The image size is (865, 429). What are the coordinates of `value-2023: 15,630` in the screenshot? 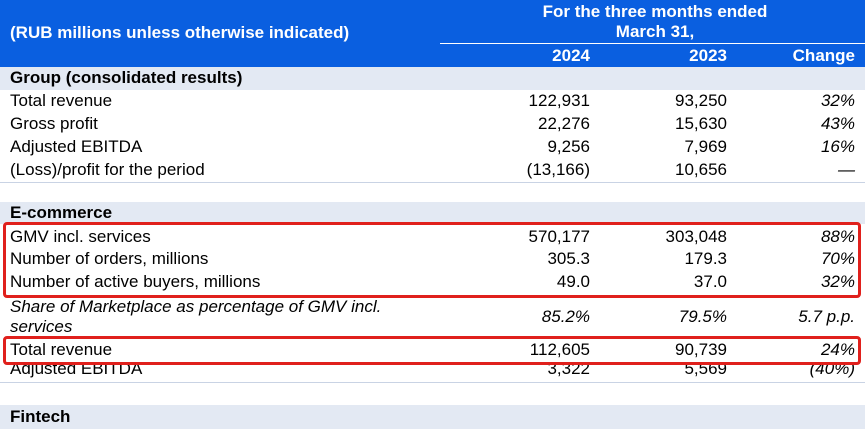 It's located at (701, 123).